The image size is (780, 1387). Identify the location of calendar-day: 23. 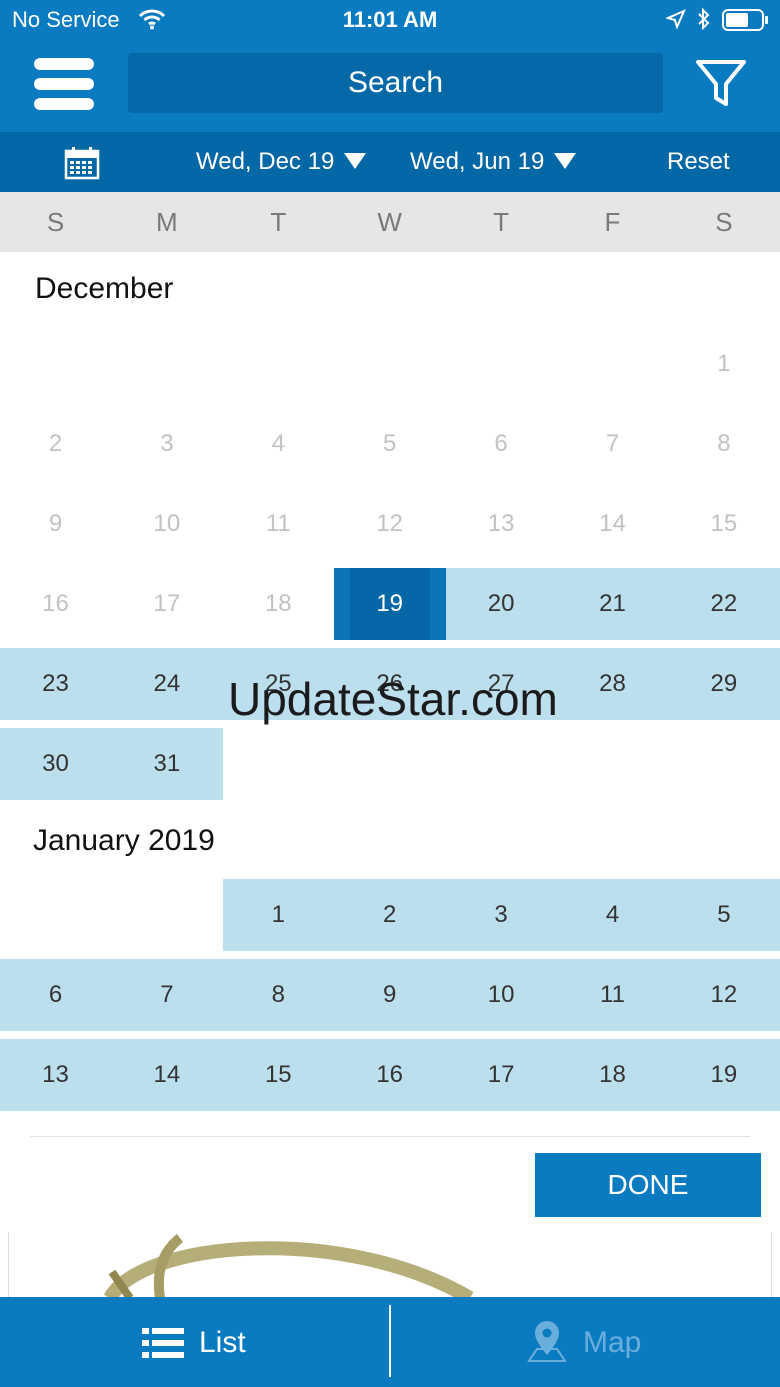
(55, 684).